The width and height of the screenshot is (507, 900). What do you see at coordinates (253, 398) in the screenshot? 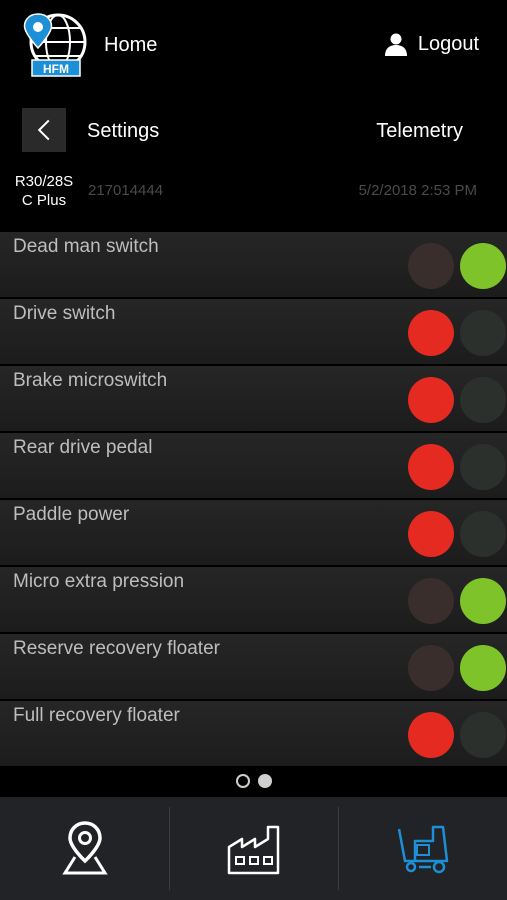
I see `switch-row: Brake microswitch` at bounding box center [253, 398].